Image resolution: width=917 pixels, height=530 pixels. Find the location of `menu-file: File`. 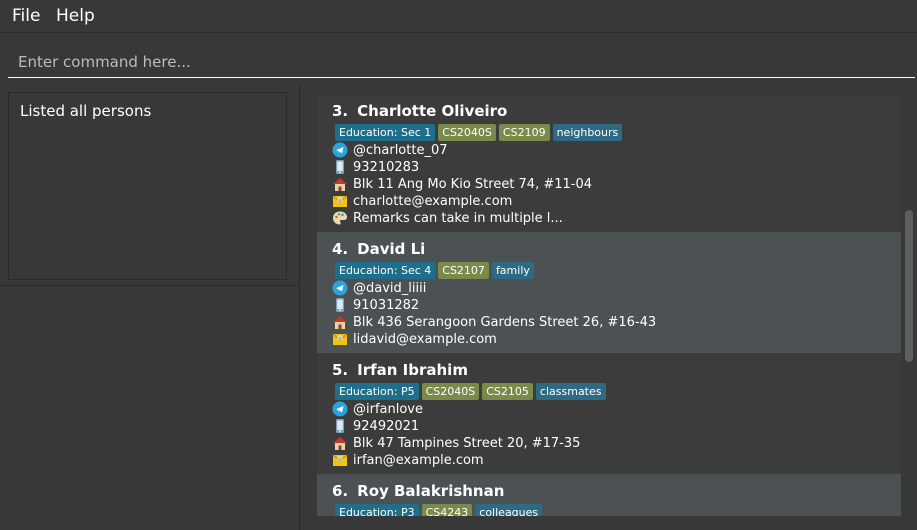

menu-file: File is located at coordinates (26, 16).